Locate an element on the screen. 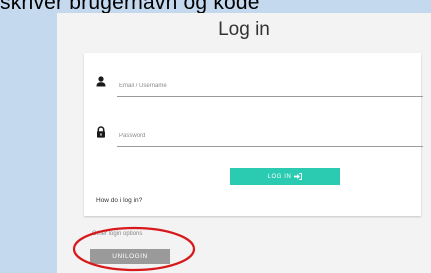  page-title: Log in is located at coordinates (244, 29).